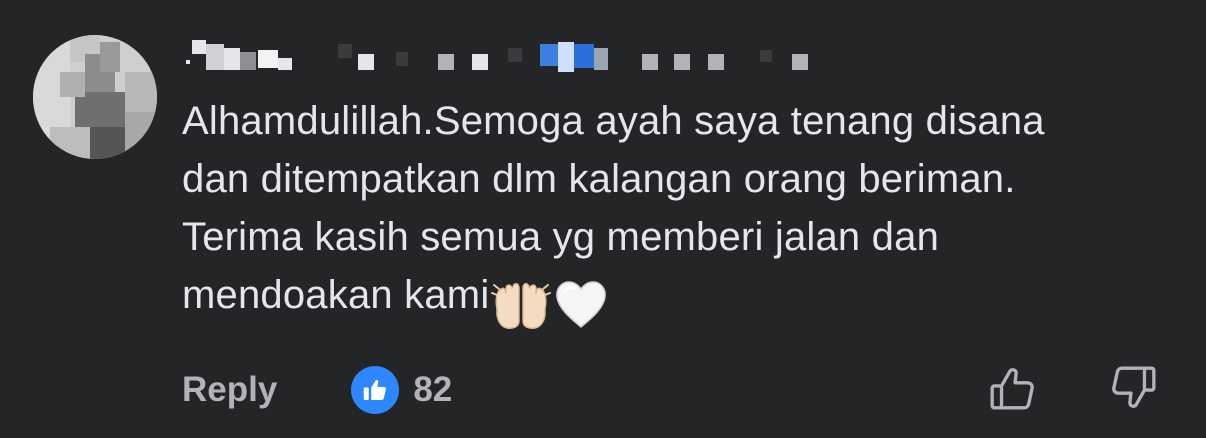 This screenshot has height=438, width=1206. Describe the element at coordinates (521, 303) in the screenshot. I see `raising-hands-emoji` at that location.